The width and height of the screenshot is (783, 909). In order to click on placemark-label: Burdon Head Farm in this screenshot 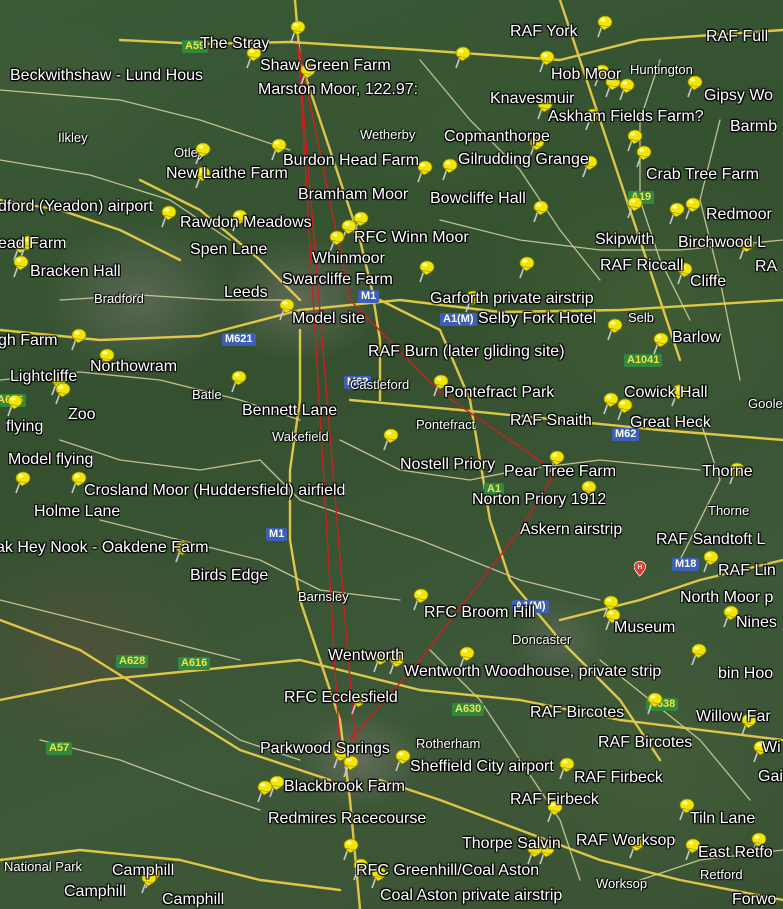, I will do `click(351, 161)`.